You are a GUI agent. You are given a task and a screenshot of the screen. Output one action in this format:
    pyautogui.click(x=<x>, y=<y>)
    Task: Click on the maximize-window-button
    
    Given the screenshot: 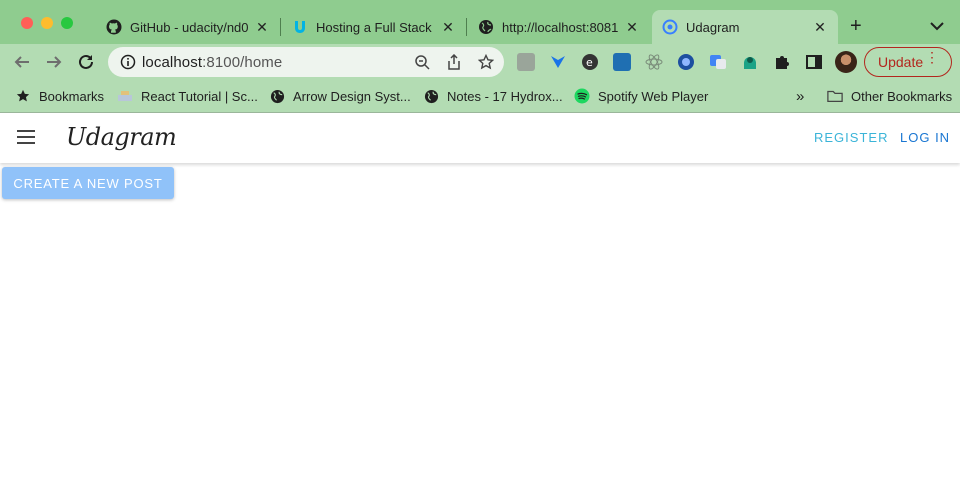 What is the action you would take?
    pyautogui.click(x=67, y=23)
    